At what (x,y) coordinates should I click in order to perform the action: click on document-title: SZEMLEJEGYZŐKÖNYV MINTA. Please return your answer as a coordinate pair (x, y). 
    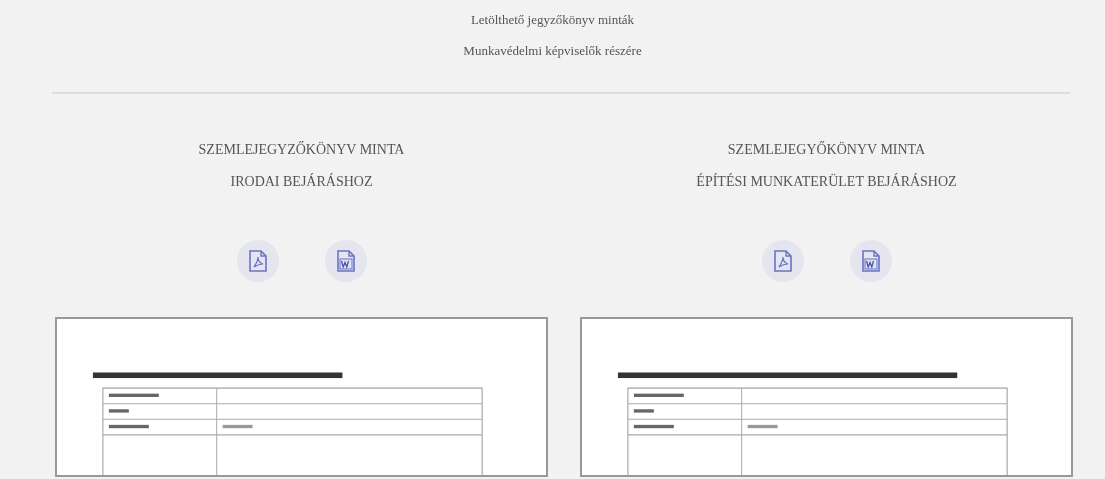
    Looking at the image, I should click on (301, 149).